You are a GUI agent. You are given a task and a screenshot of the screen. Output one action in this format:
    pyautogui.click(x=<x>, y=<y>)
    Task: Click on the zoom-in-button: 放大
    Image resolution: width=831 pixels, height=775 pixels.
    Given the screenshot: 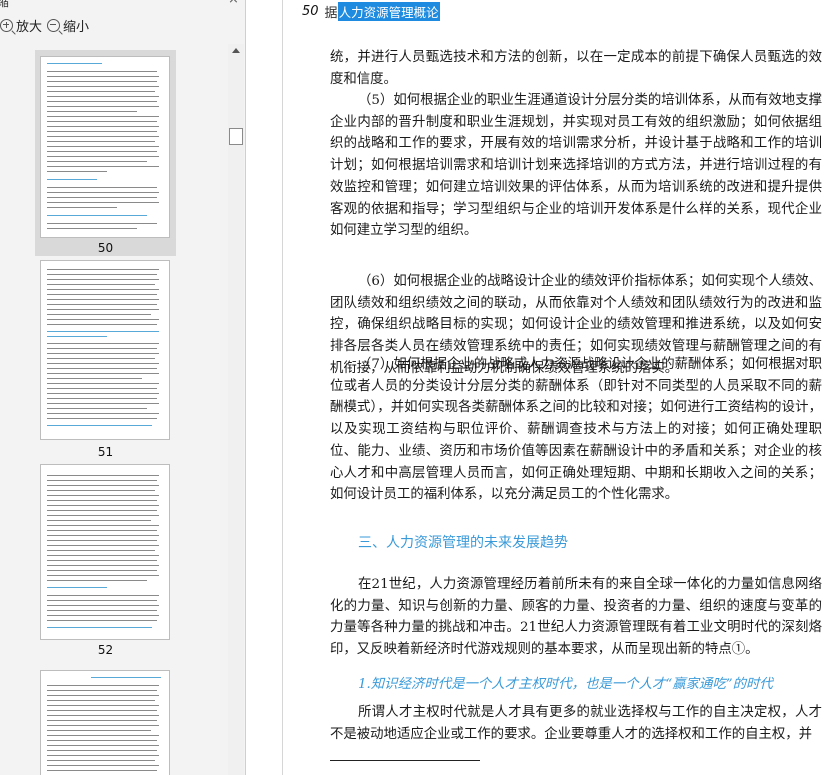 What is the action you would take?
    pyautogui.click(x=21, y=25)
    